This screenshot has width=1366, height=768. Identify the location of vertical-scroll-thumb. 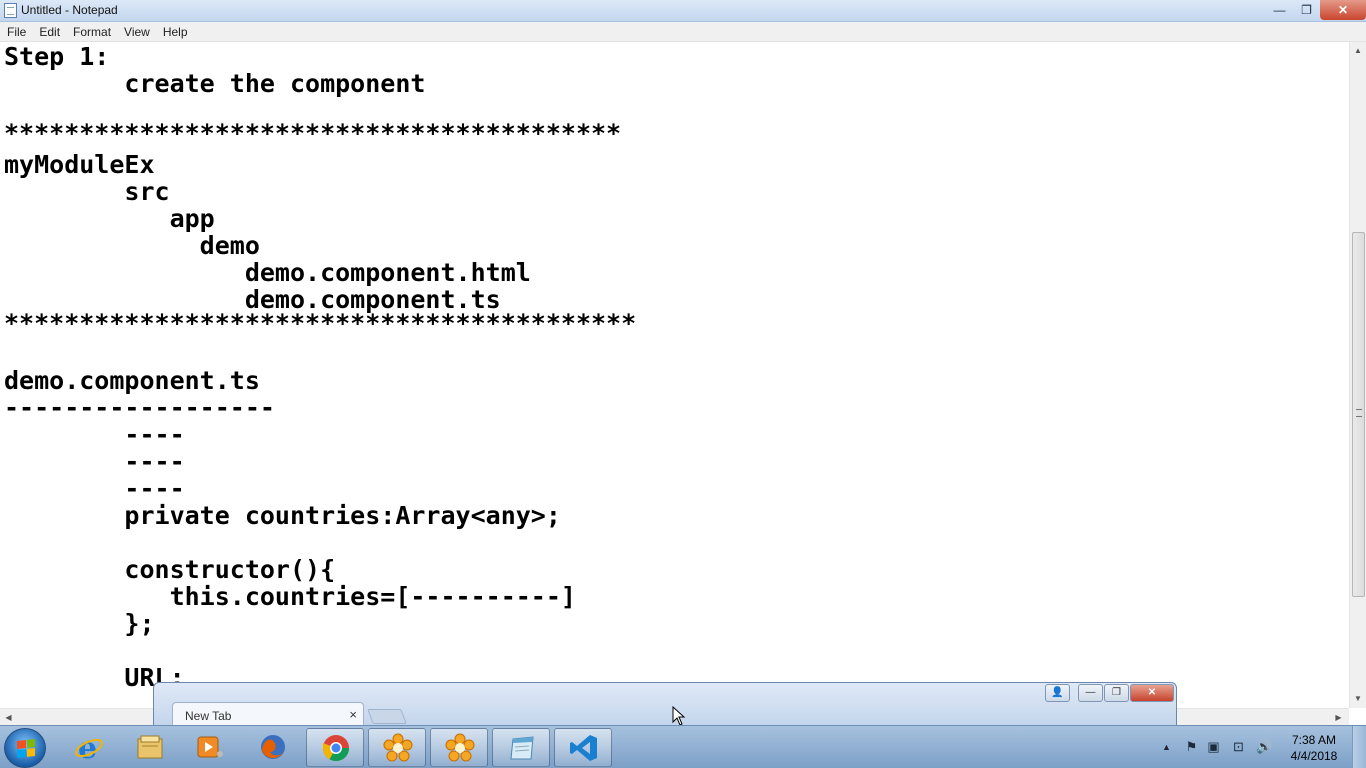
(1358, 414).